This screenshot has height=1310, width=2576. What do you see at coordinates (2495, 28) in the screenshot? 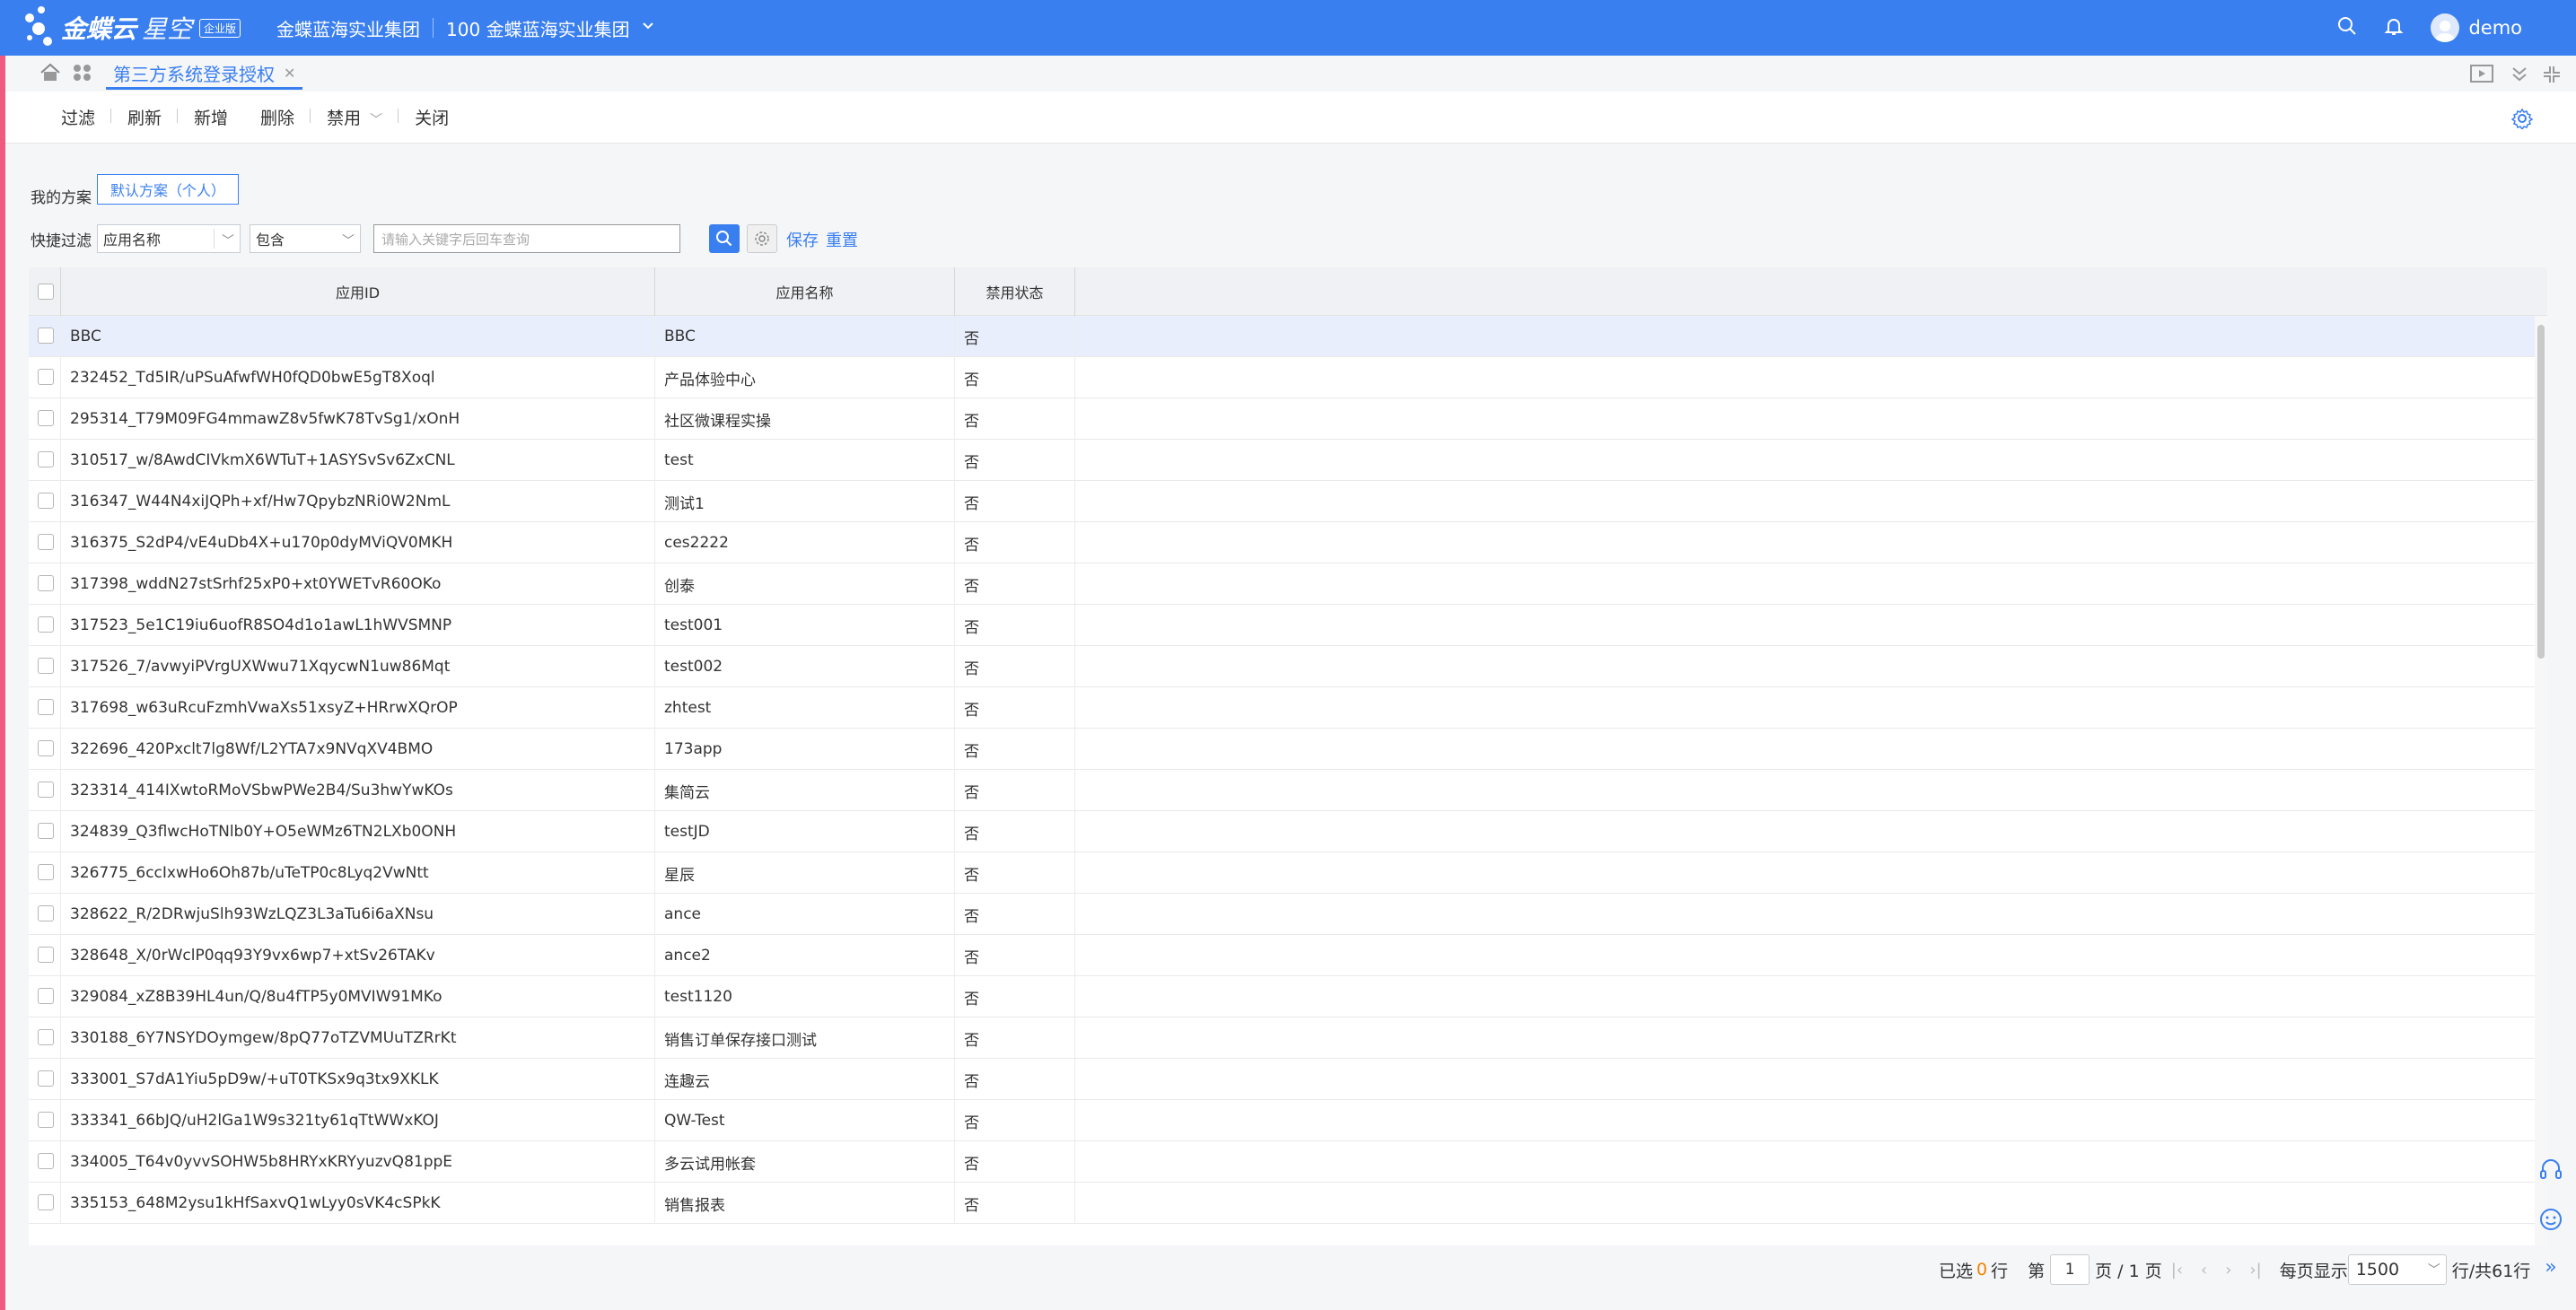
I see `username: demo` at bounding box center [2495, 28].